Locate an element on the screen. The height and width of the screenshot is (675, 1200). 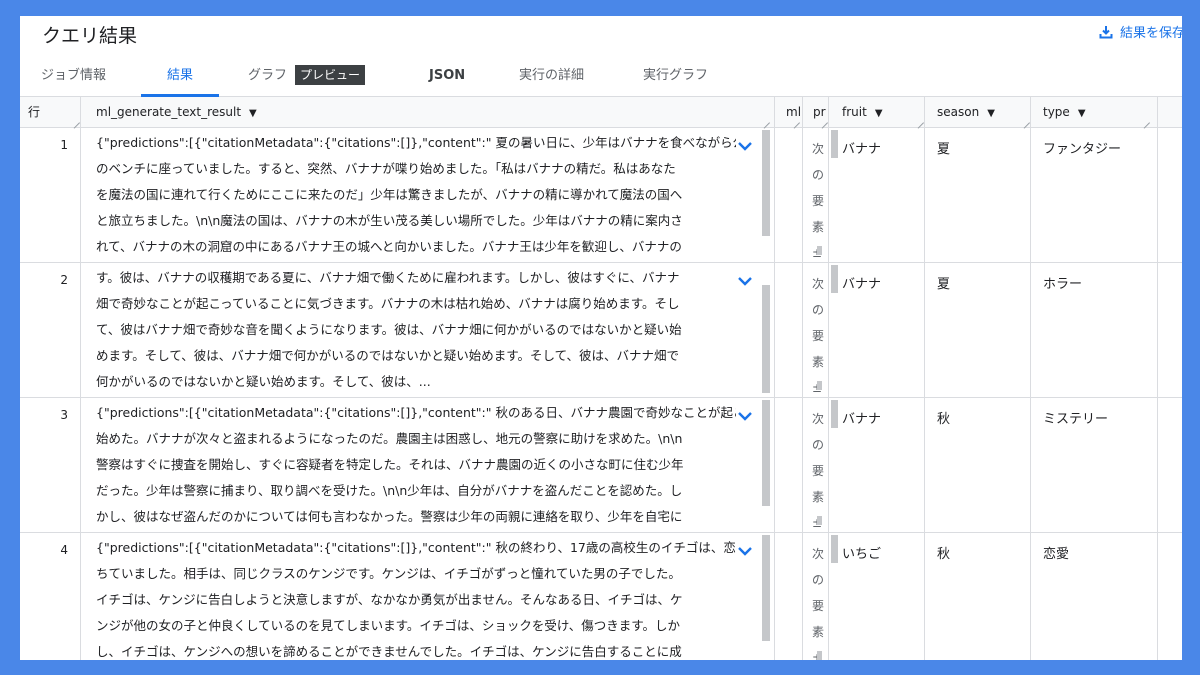
column-header-result: ml_generate_text_result ▼ is located at coordinates (176, 112).